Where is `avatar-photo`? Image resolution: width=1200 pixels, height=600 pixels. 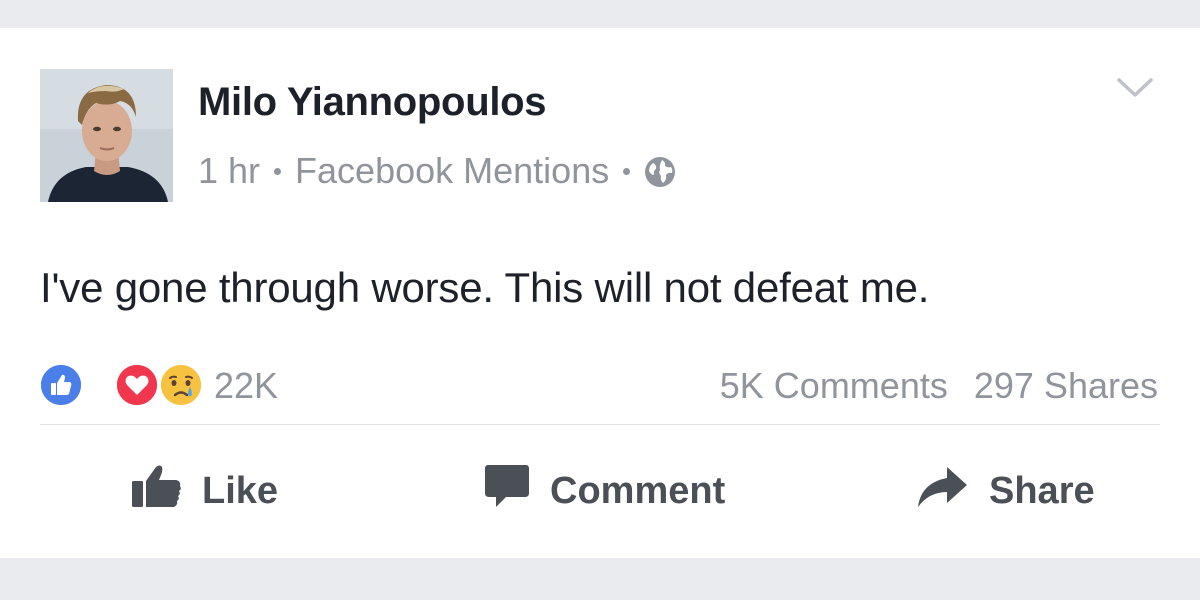 avatar-photo is located at coordinates (106, 135).